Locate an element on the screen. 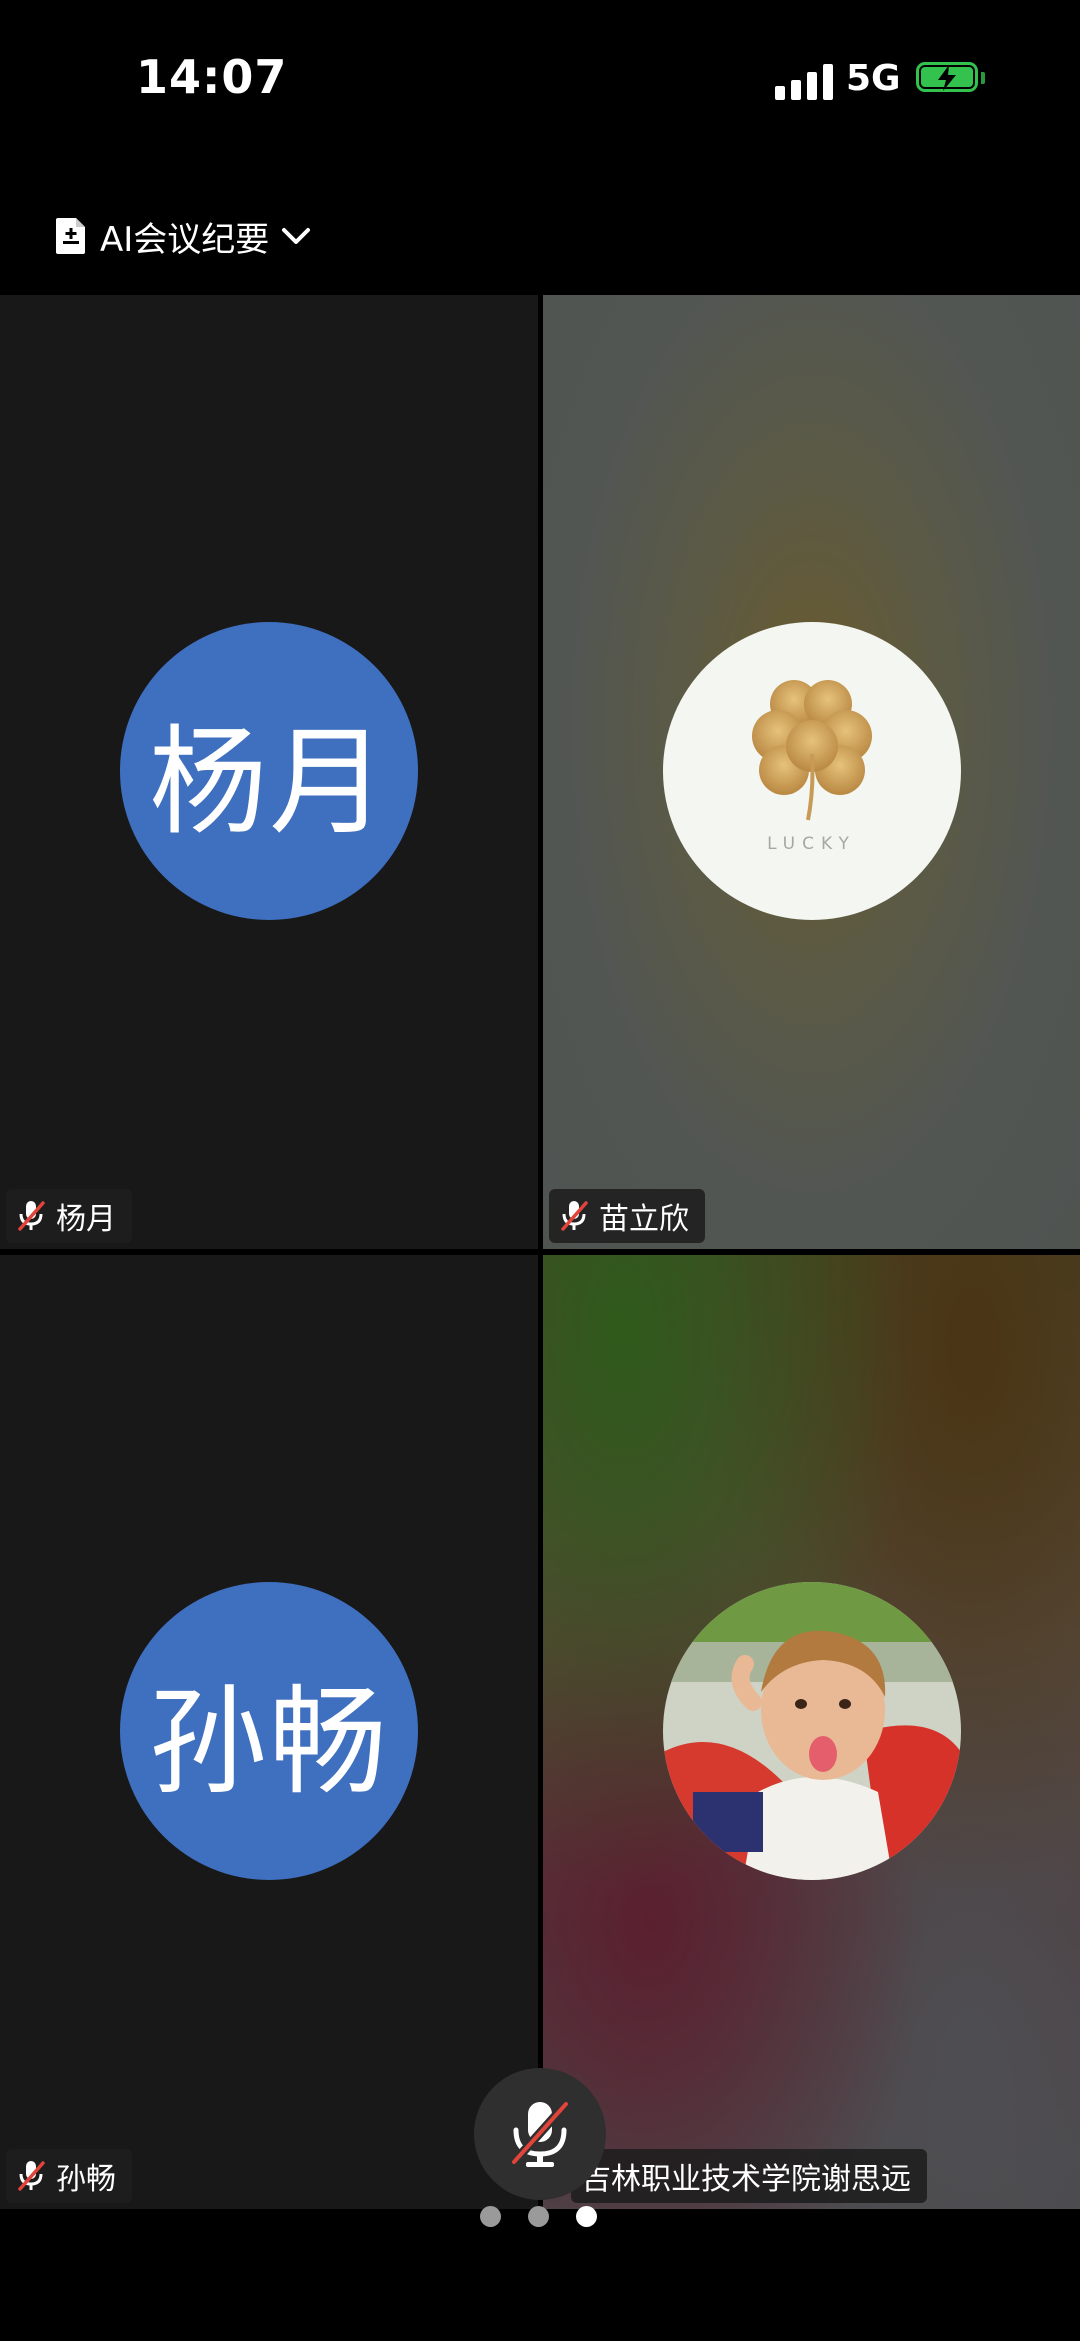 The width and height of the screenshot is (1080, 2341). participant-name-tag: 吉林职业技术学院谢思远 is located at coordinates (749, 2176).